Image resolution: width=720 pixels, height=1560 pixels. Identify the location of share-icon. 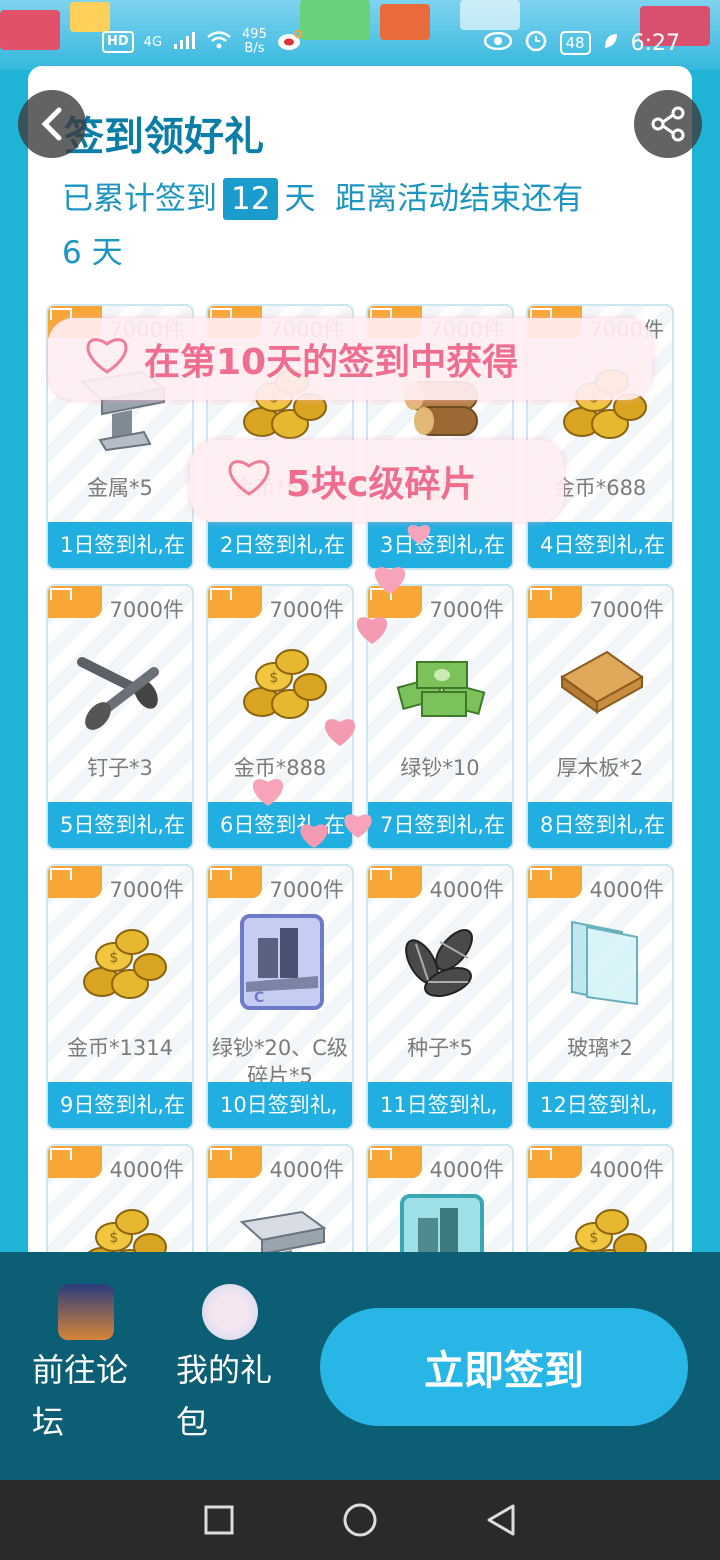
(668, 124).